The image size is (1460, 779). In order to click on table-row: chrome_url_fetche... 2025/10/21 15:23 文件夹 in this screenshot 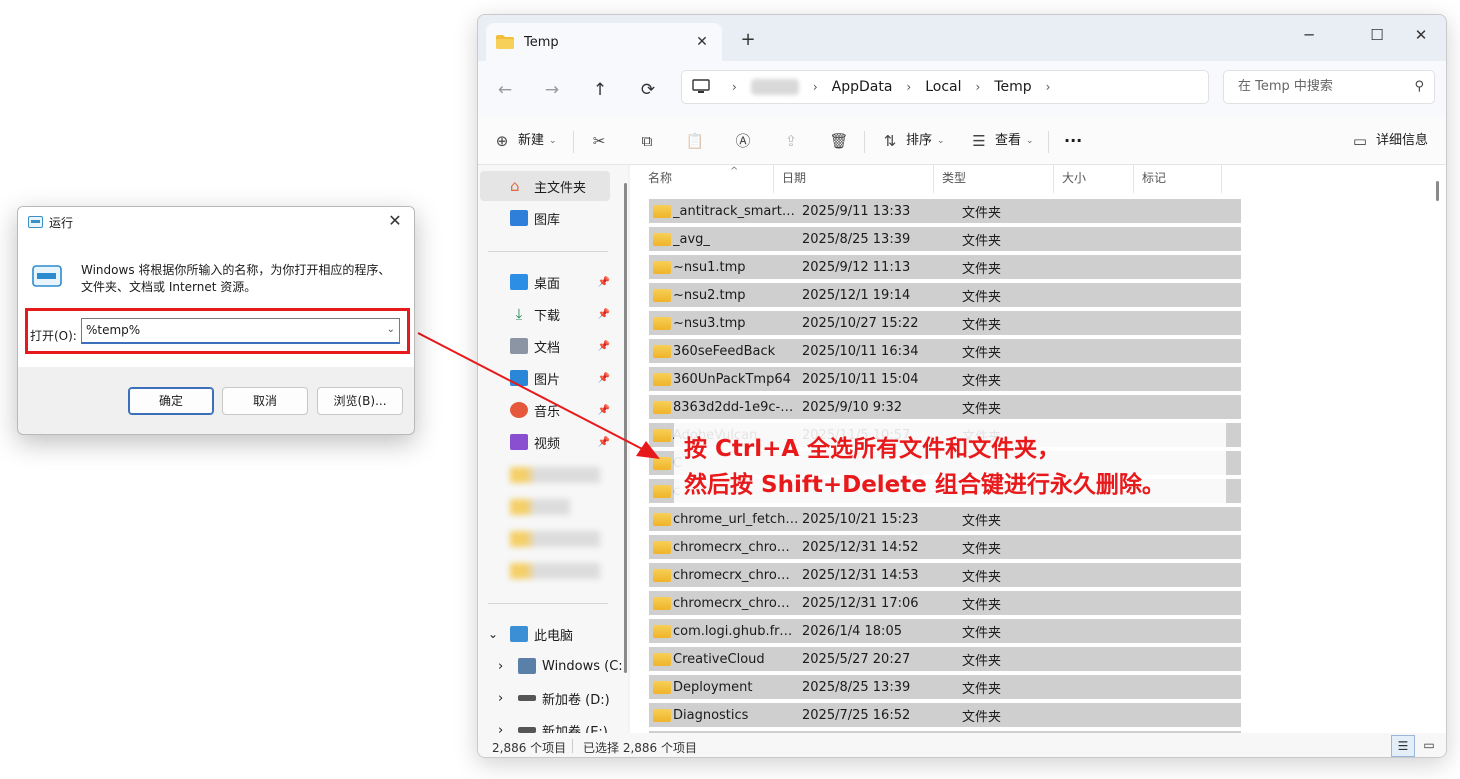, I will do `click(945, 519)`.